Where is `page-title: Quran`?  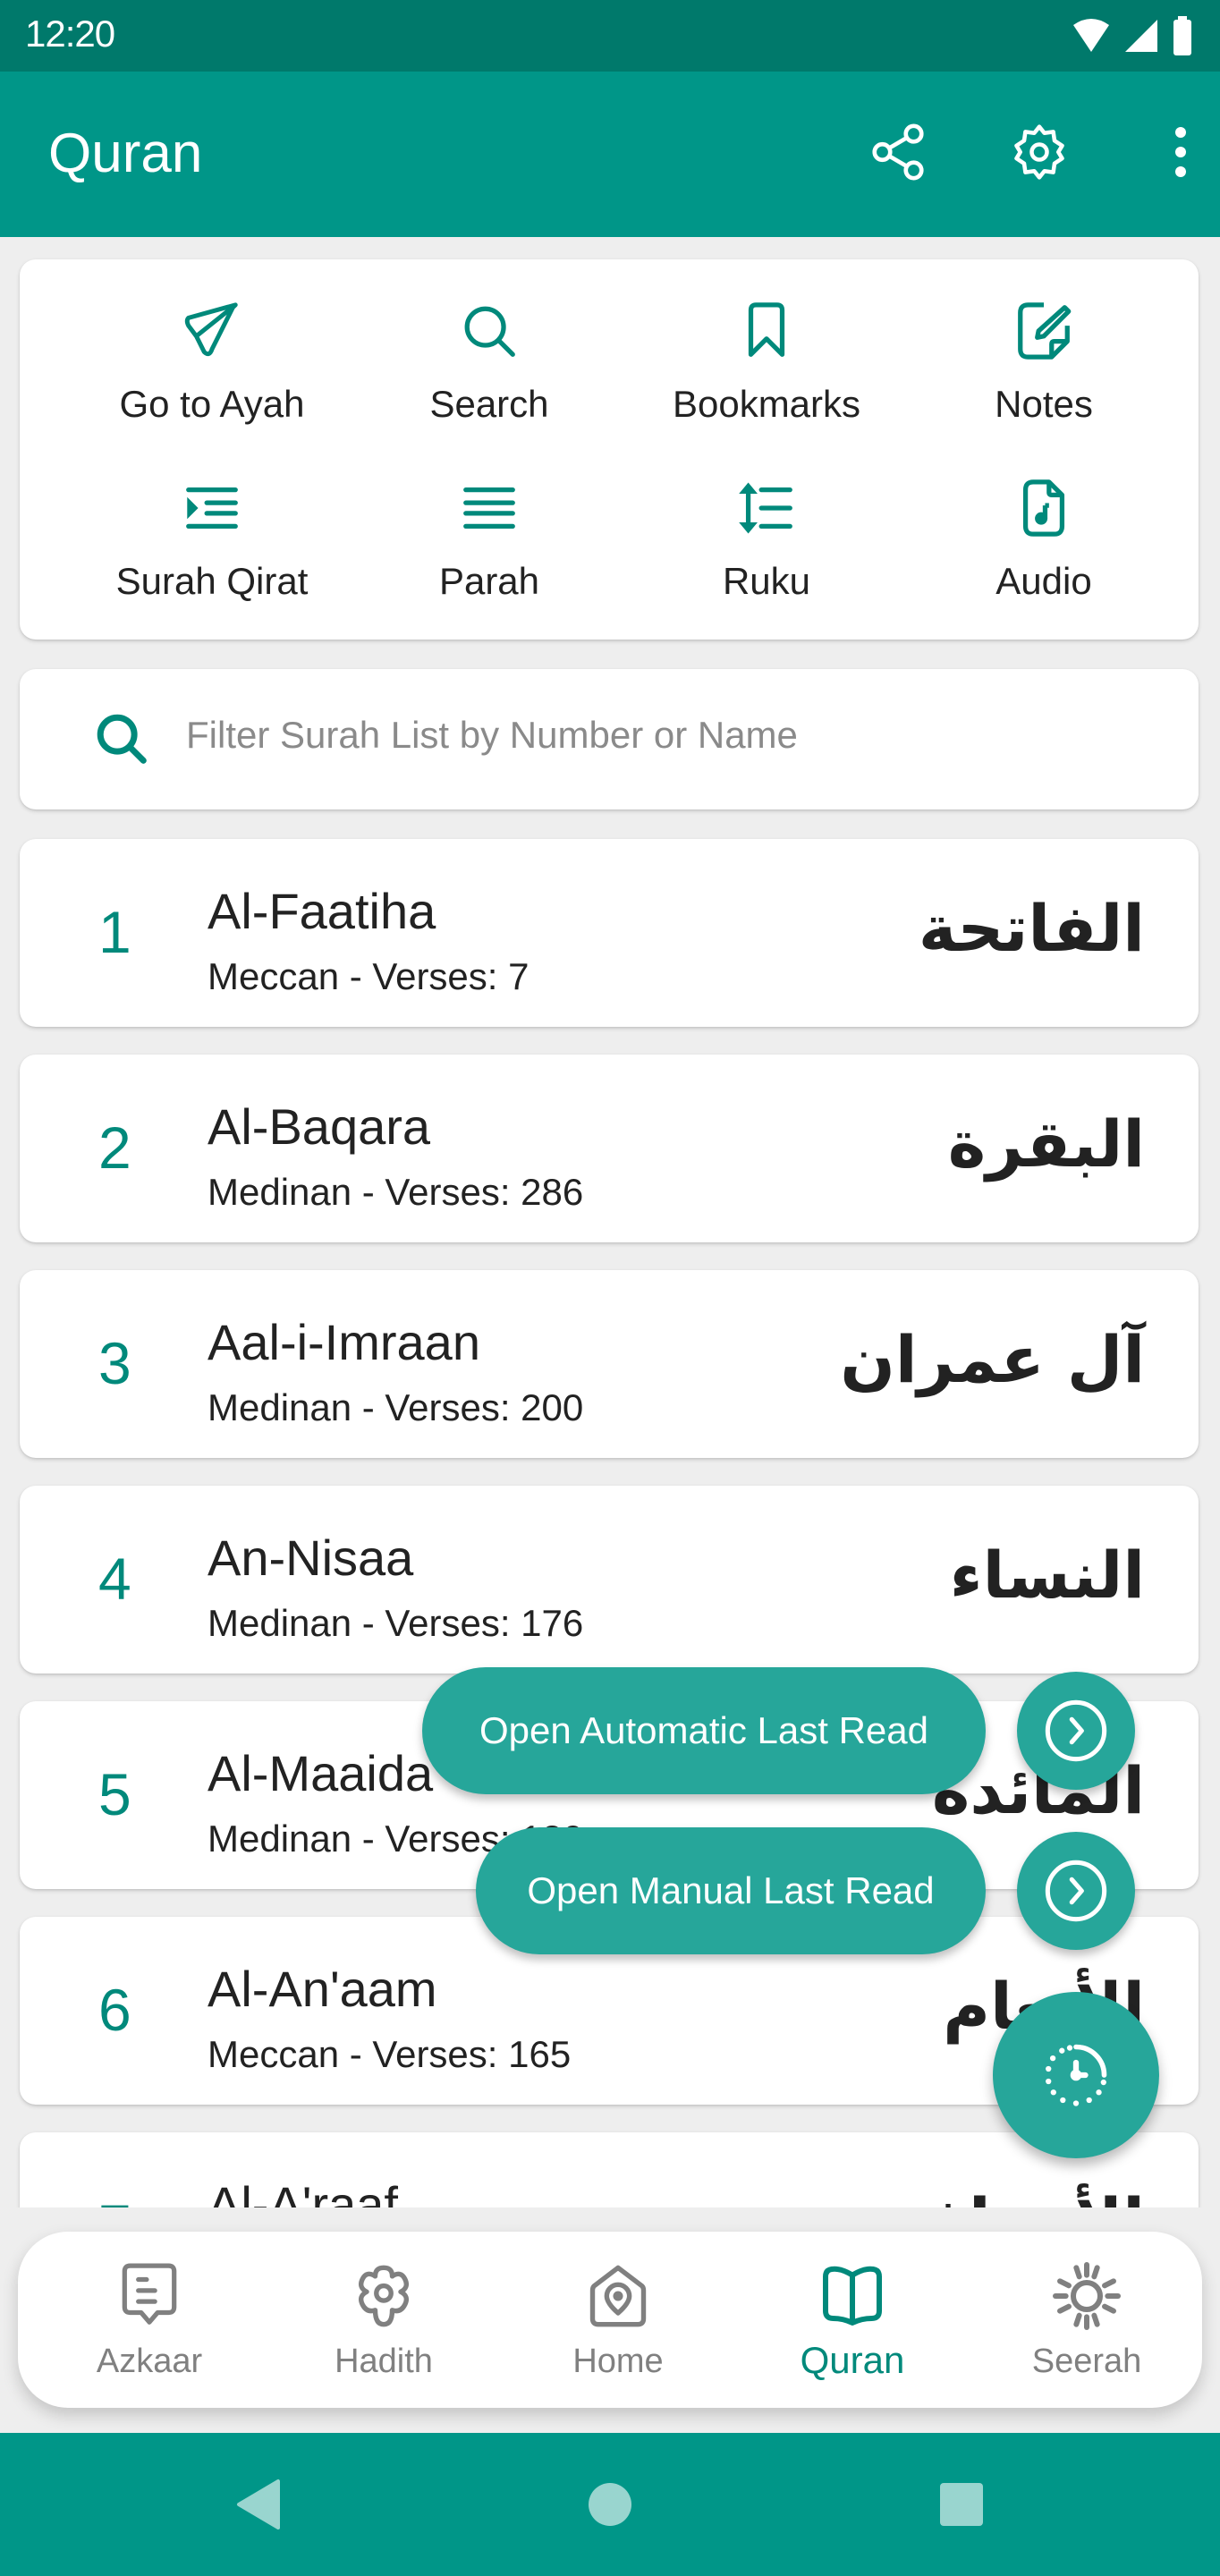 page-title: Quran is located at coordinates (125, 153).